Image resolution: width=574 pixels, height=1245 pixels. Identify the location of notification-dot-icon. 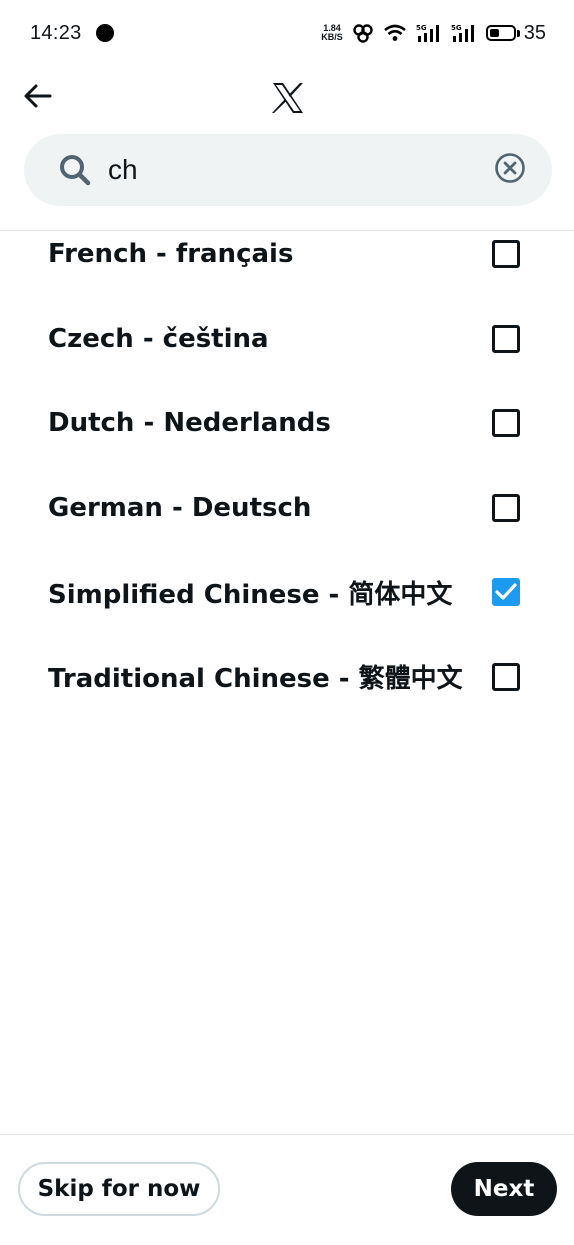
(104, 33).